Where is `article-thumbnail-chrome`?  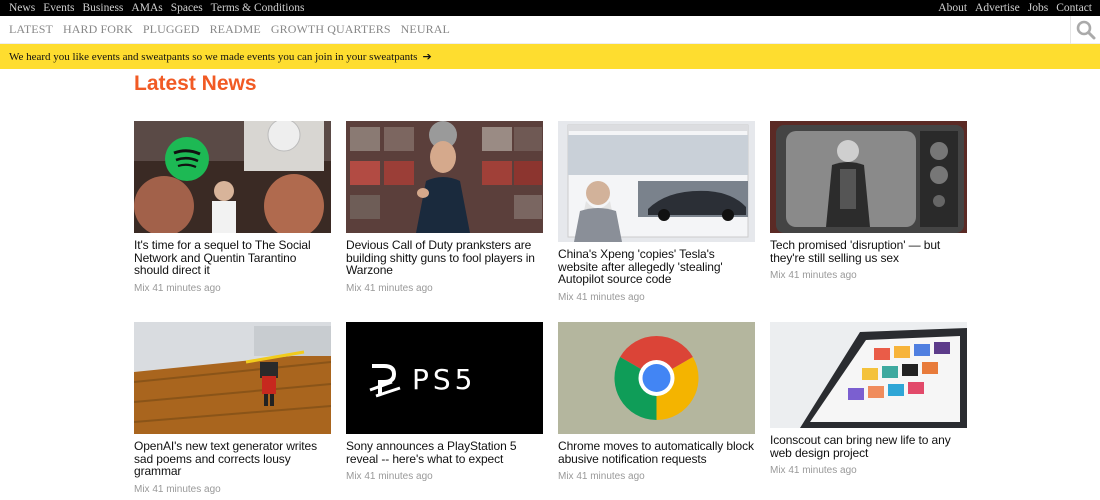
article-thumbnail-chrome is located at coordinates (656, 378).